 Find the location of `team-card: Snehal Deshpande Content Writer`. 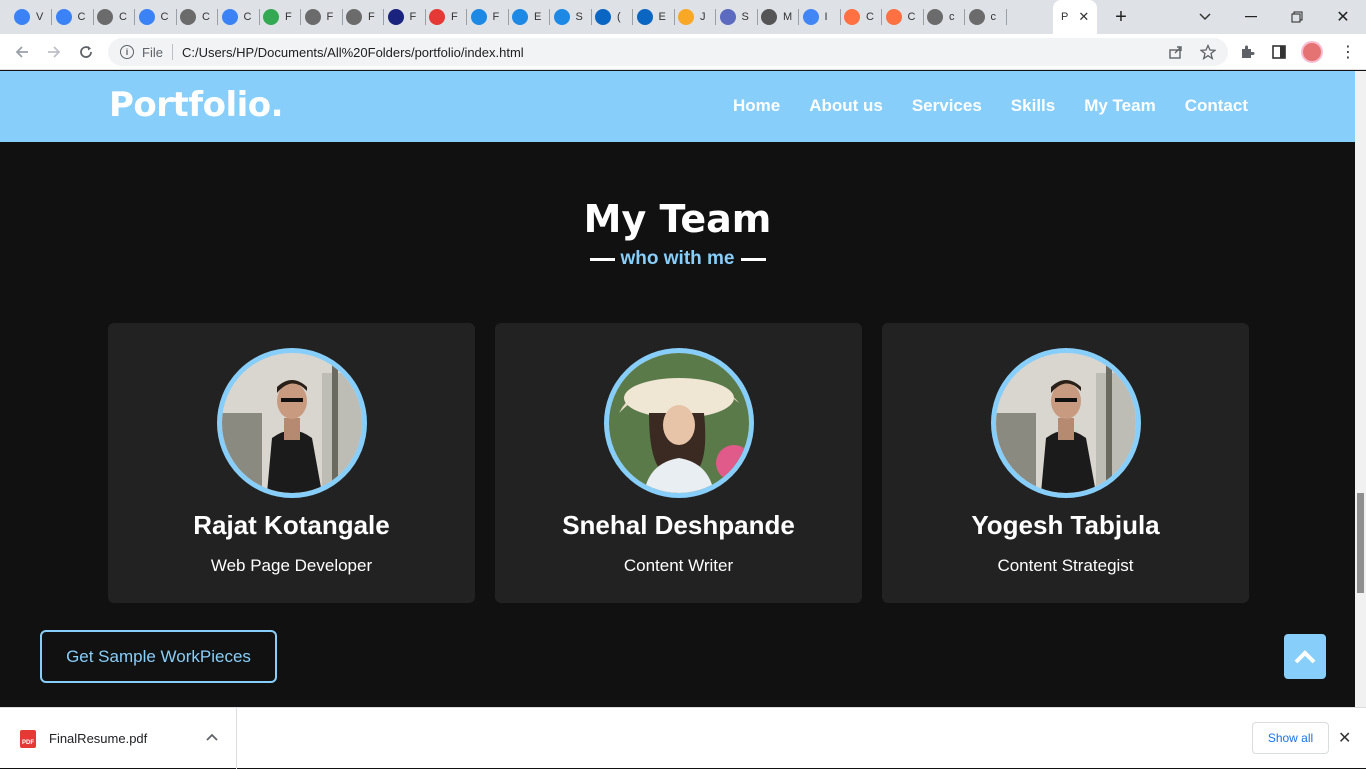

team-card: Snehal Deshpande Content Writer is located at coordinates (678, 463).